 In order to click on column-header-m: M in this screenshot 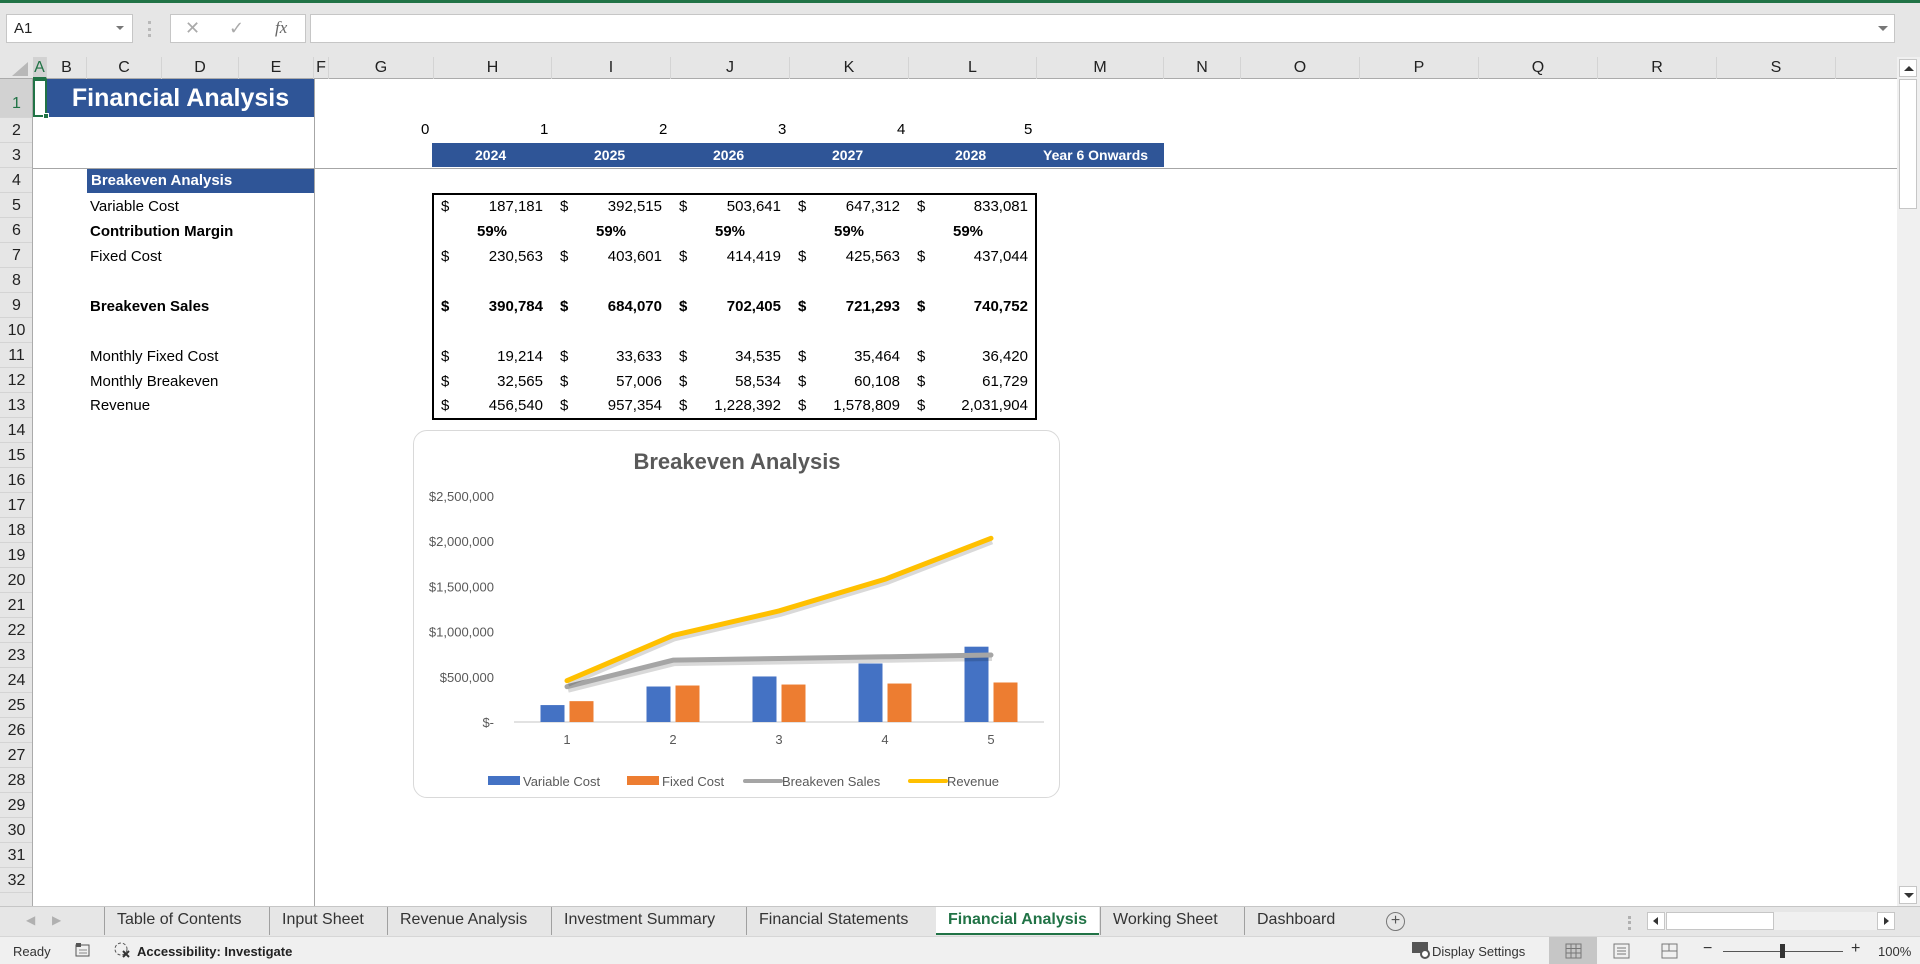, I will do `click(1100, 68)`.